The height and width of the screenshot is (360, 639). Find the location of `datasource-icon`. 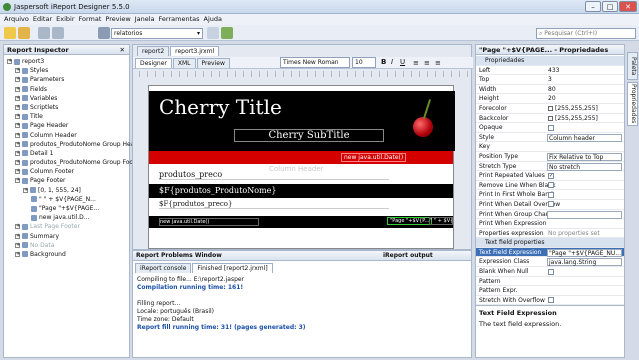

datasource-icon is located at coordinates (213, 33).